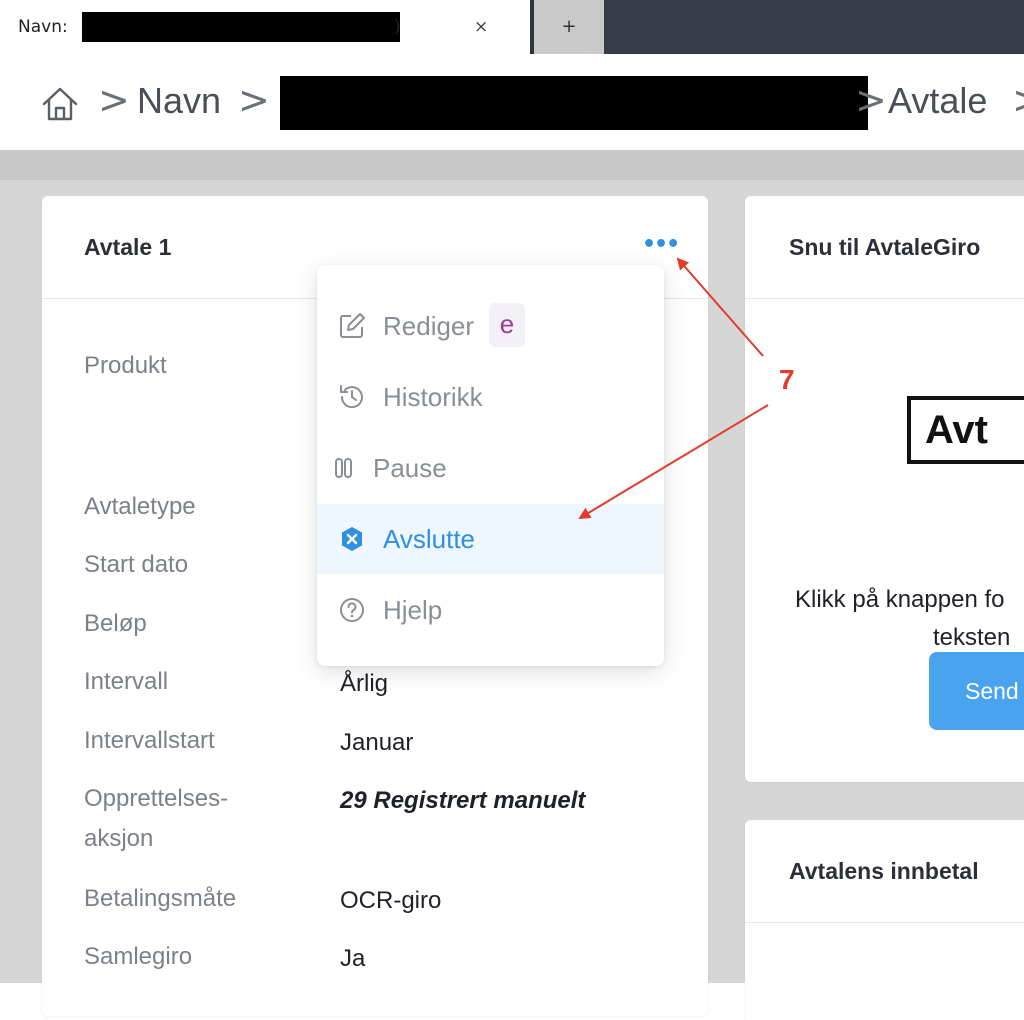  What do you see at coordinates (351, 397) in the screenshot?
I see `history-icon` at bounding box center [351, 397].